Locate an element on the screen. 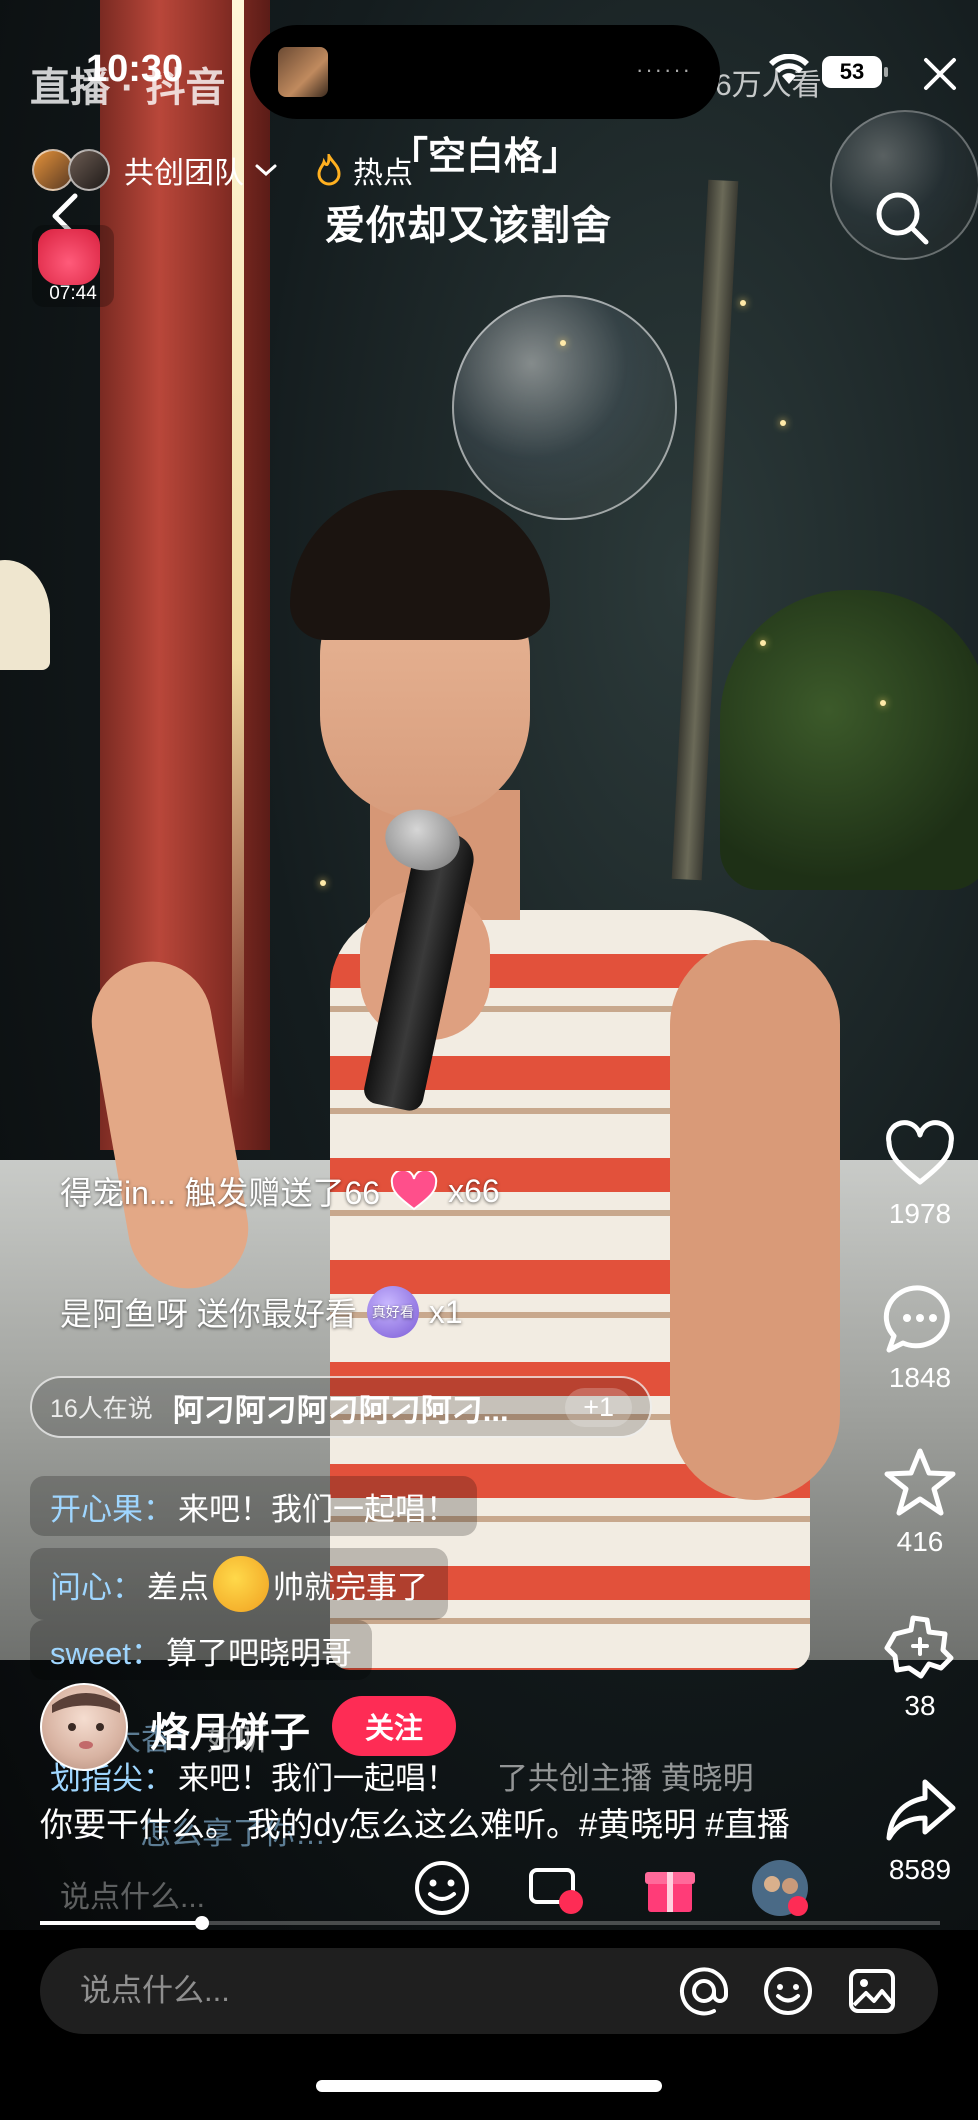  chat-text: 帅就完事了 is located at coordinates (350, 1587).